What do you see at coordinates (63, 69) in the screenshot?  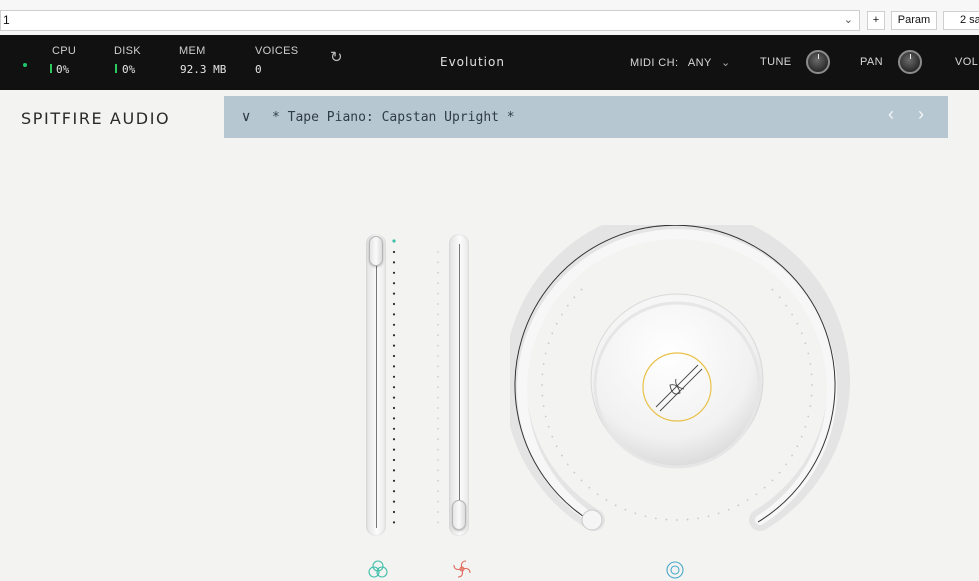 I see `cpu-value: 0%` at bounding box center [63, 69].